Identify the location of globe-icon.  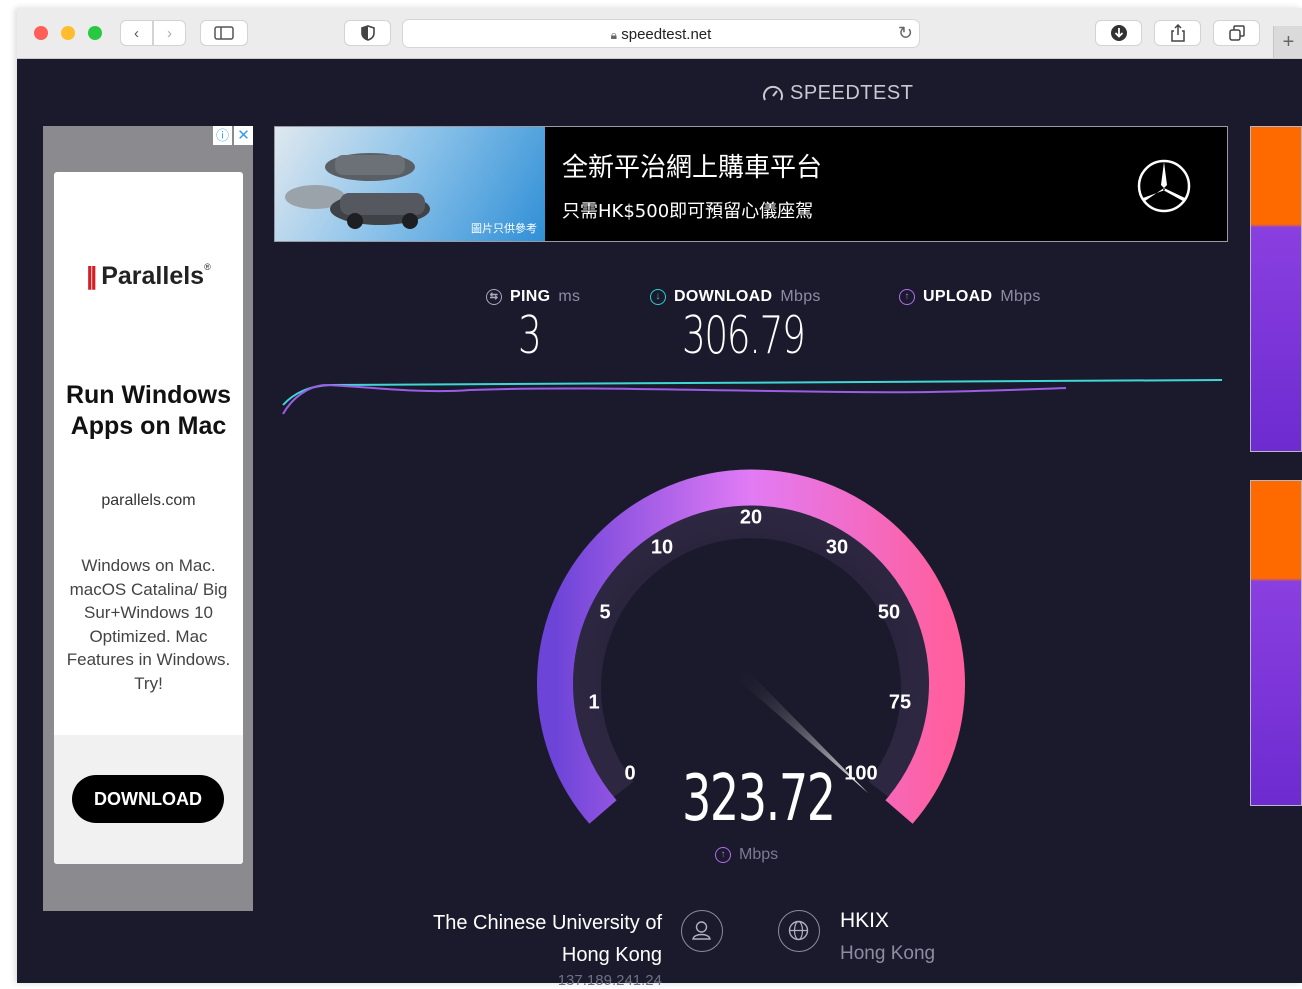
(799, 931).